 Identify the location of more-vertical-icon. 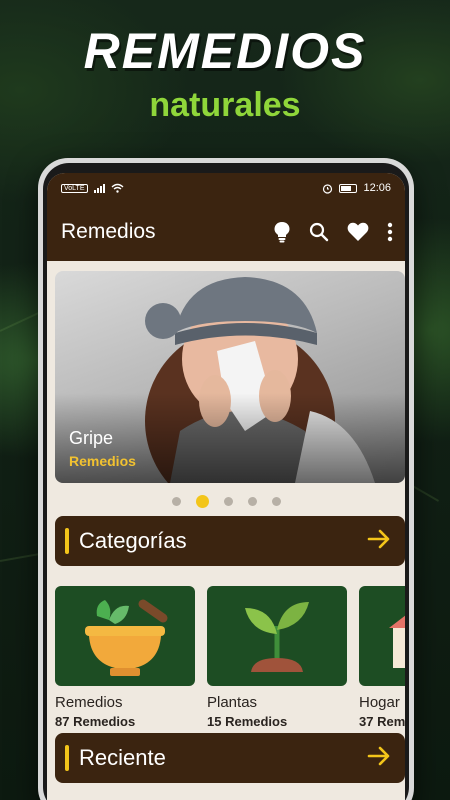
(390, 232).